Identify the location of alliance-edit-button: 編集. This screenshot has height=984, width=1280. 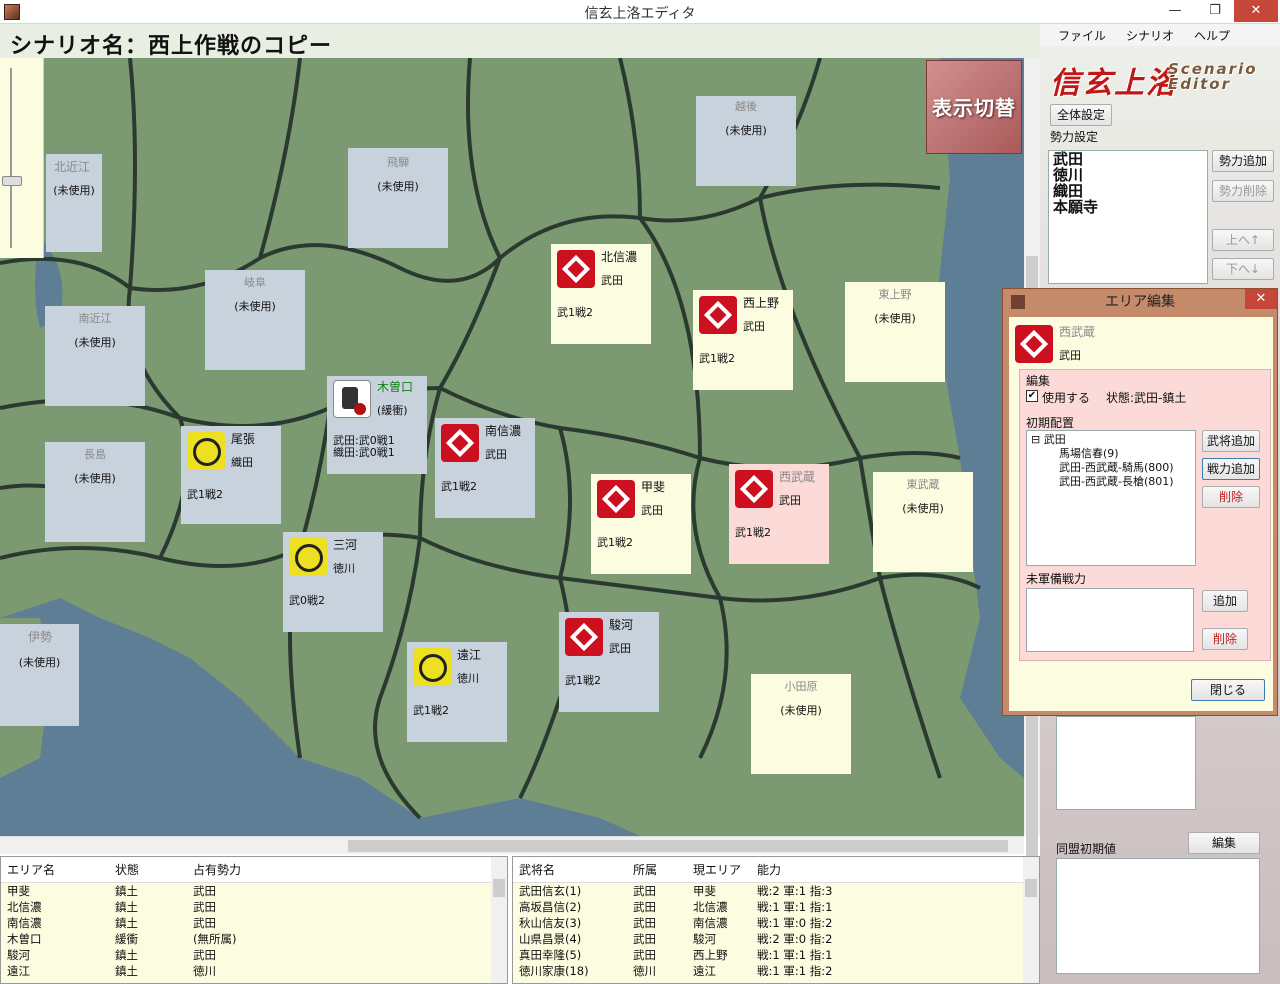
(1224, 843).